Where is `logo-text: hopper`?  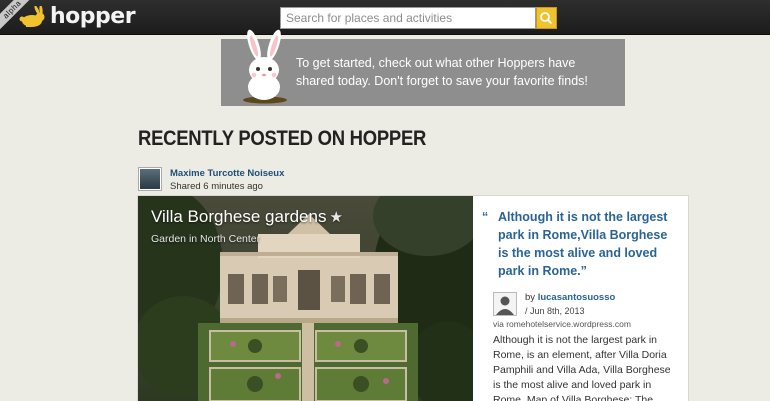
logo-text: hopper is located at coordinates (93, 16).